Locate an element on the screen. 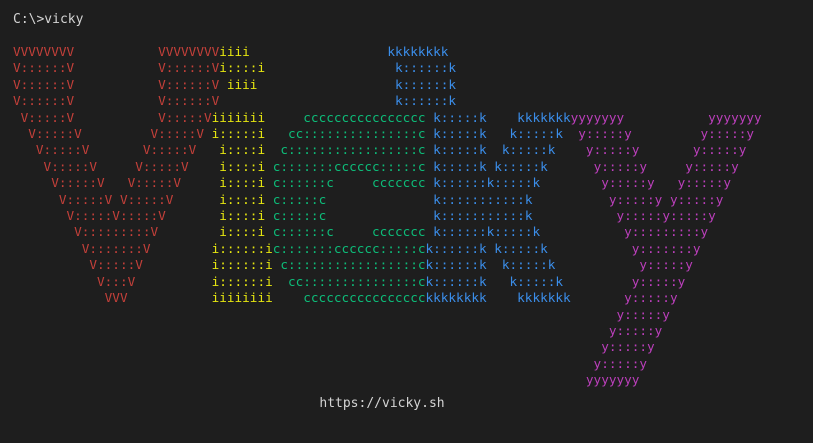 This screenshot has width=813, height=443. letter-v-segment: V:::::::::V is located at coordinates (112, 232).